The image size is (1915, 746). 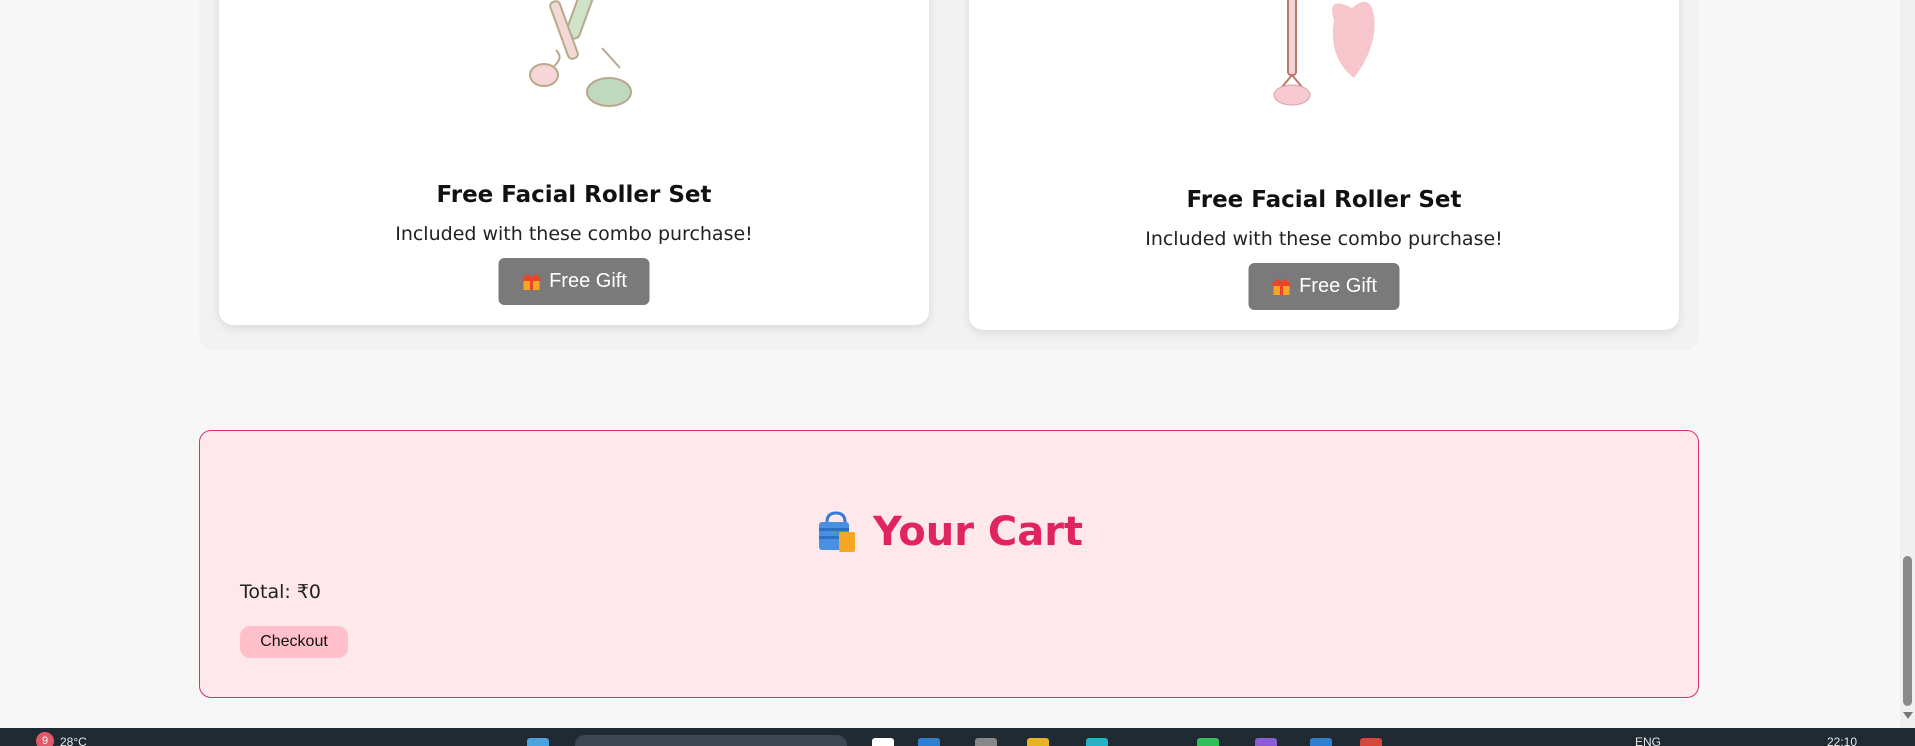 What do you see at coordinates (711, 740) in the screenshot?
I see `taskbar-search` at bounding box center [711, 740].